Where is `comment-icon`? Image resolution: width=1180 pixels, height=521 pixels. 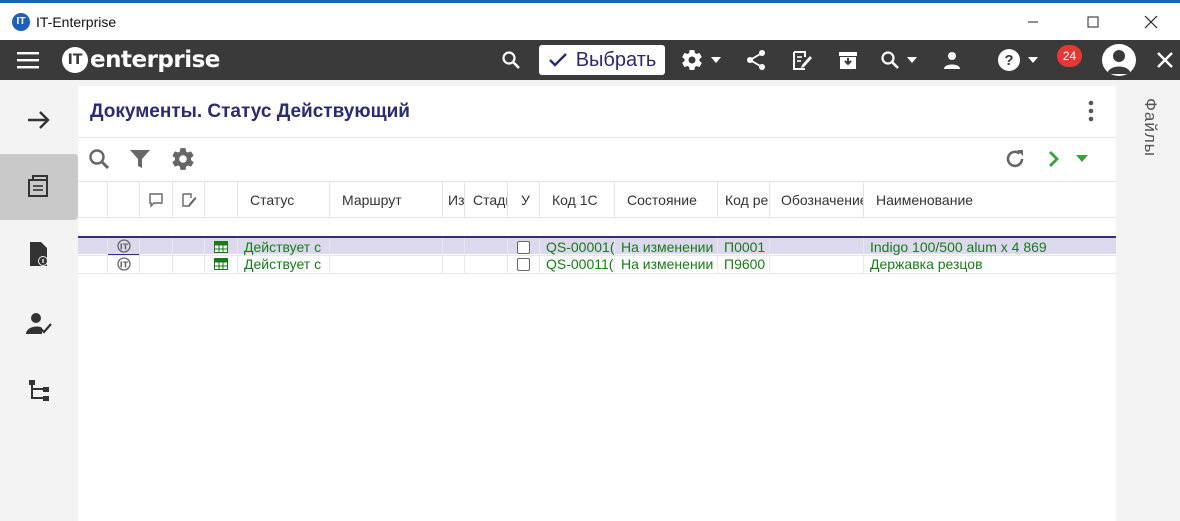
comment-icon is located at coordinates (156, 200).